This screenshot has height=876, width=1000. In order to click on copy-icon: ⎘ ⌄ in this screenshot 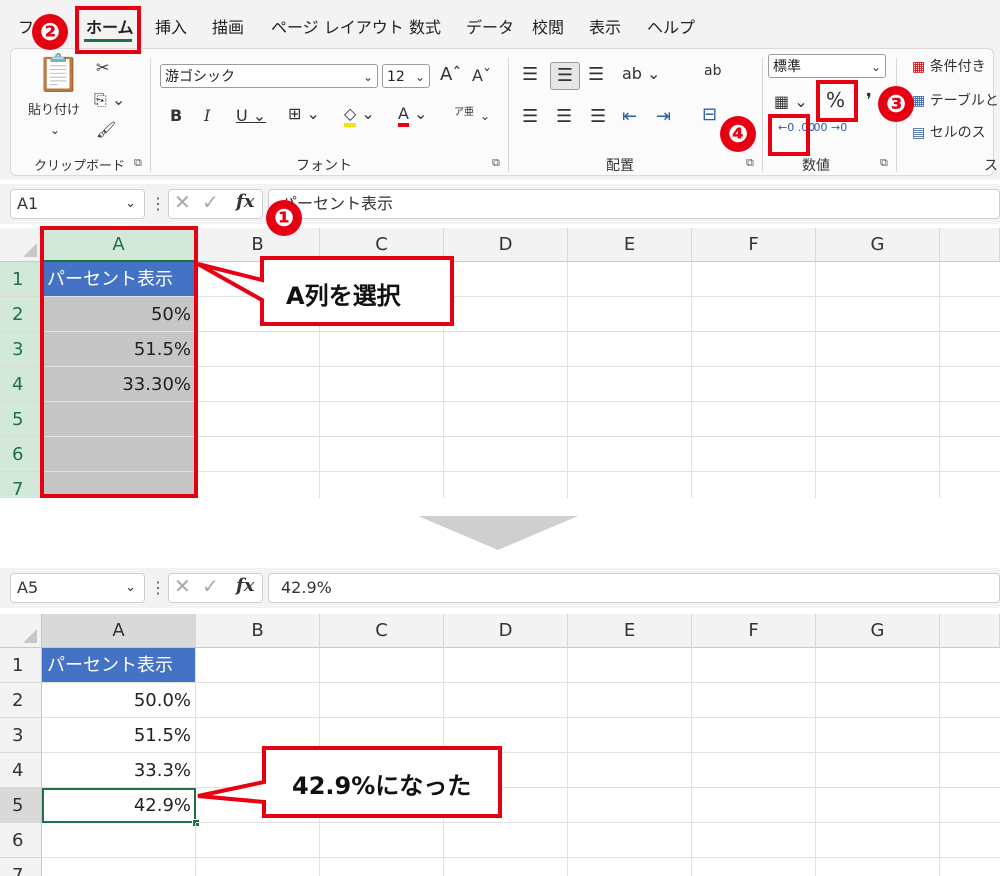, I will do `click(109, 100)`.